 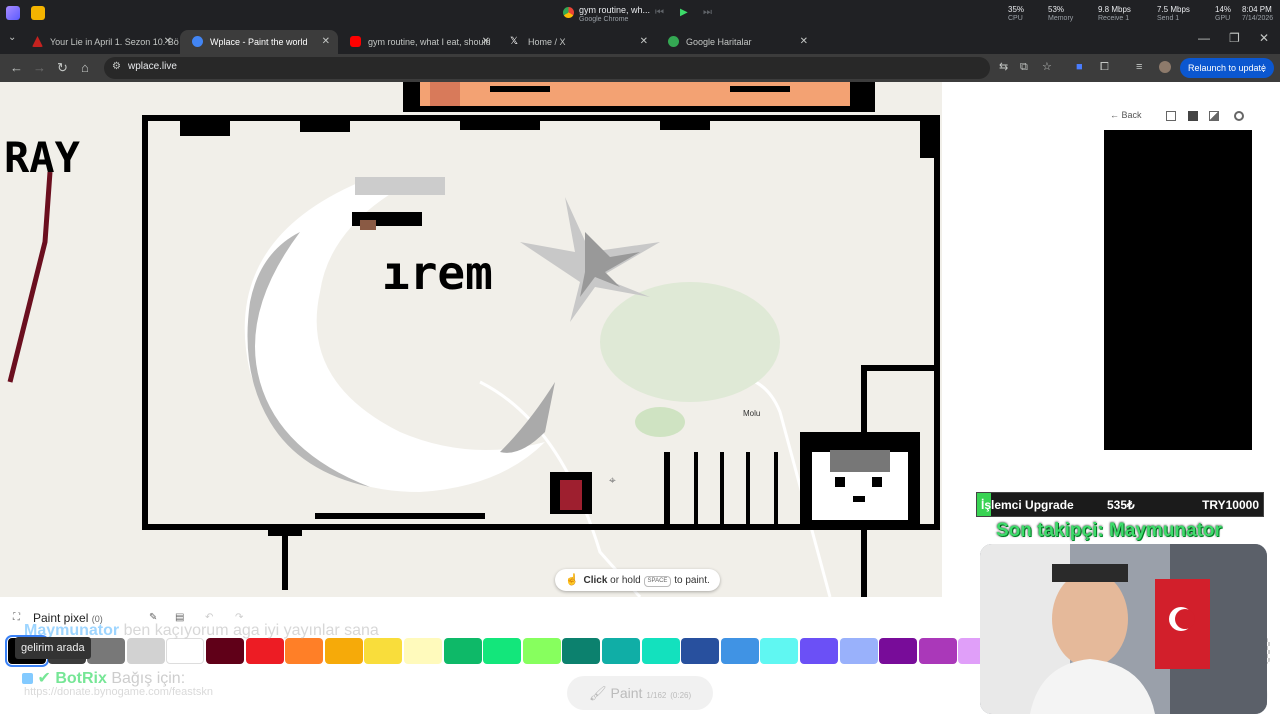 What do you see at coordinates (1005, 67) in the screenshot?
I see `translate-icon: ⇆` at bounding box center [1005, 67].